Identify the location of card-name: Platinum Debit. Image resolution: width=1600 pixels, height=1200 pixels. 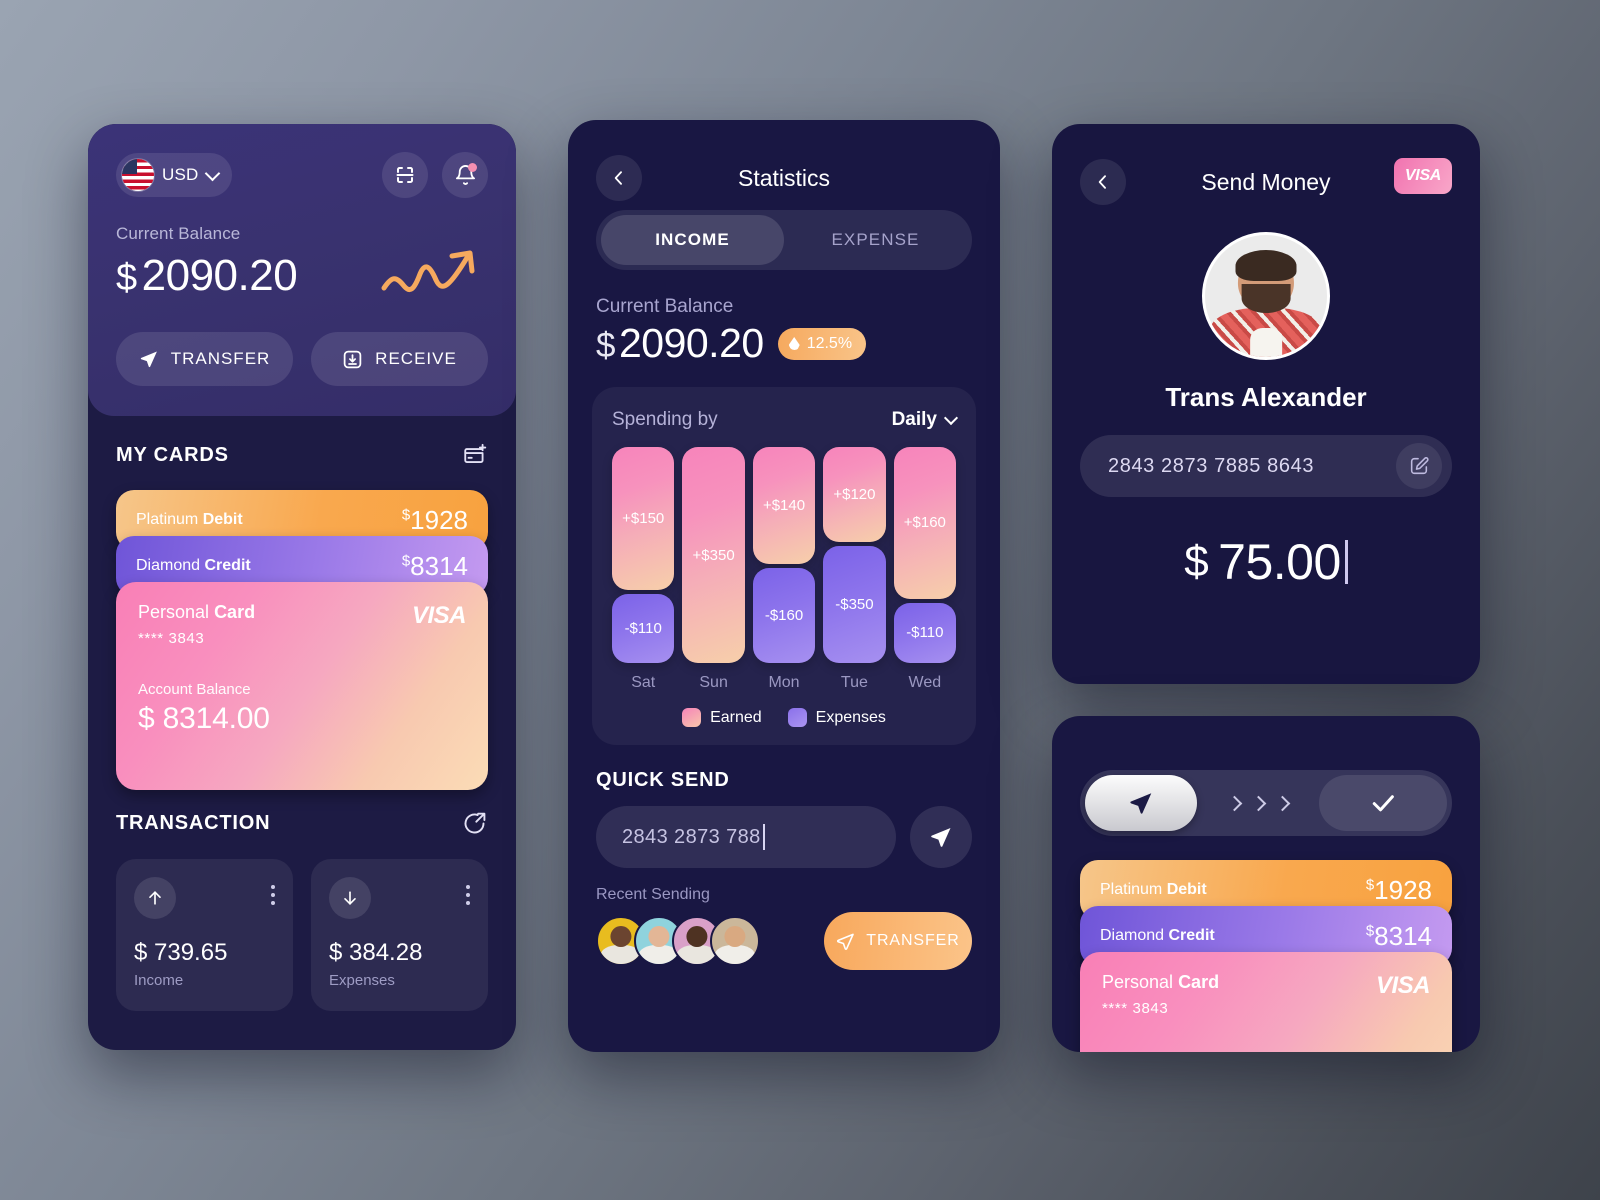
(189, 520).